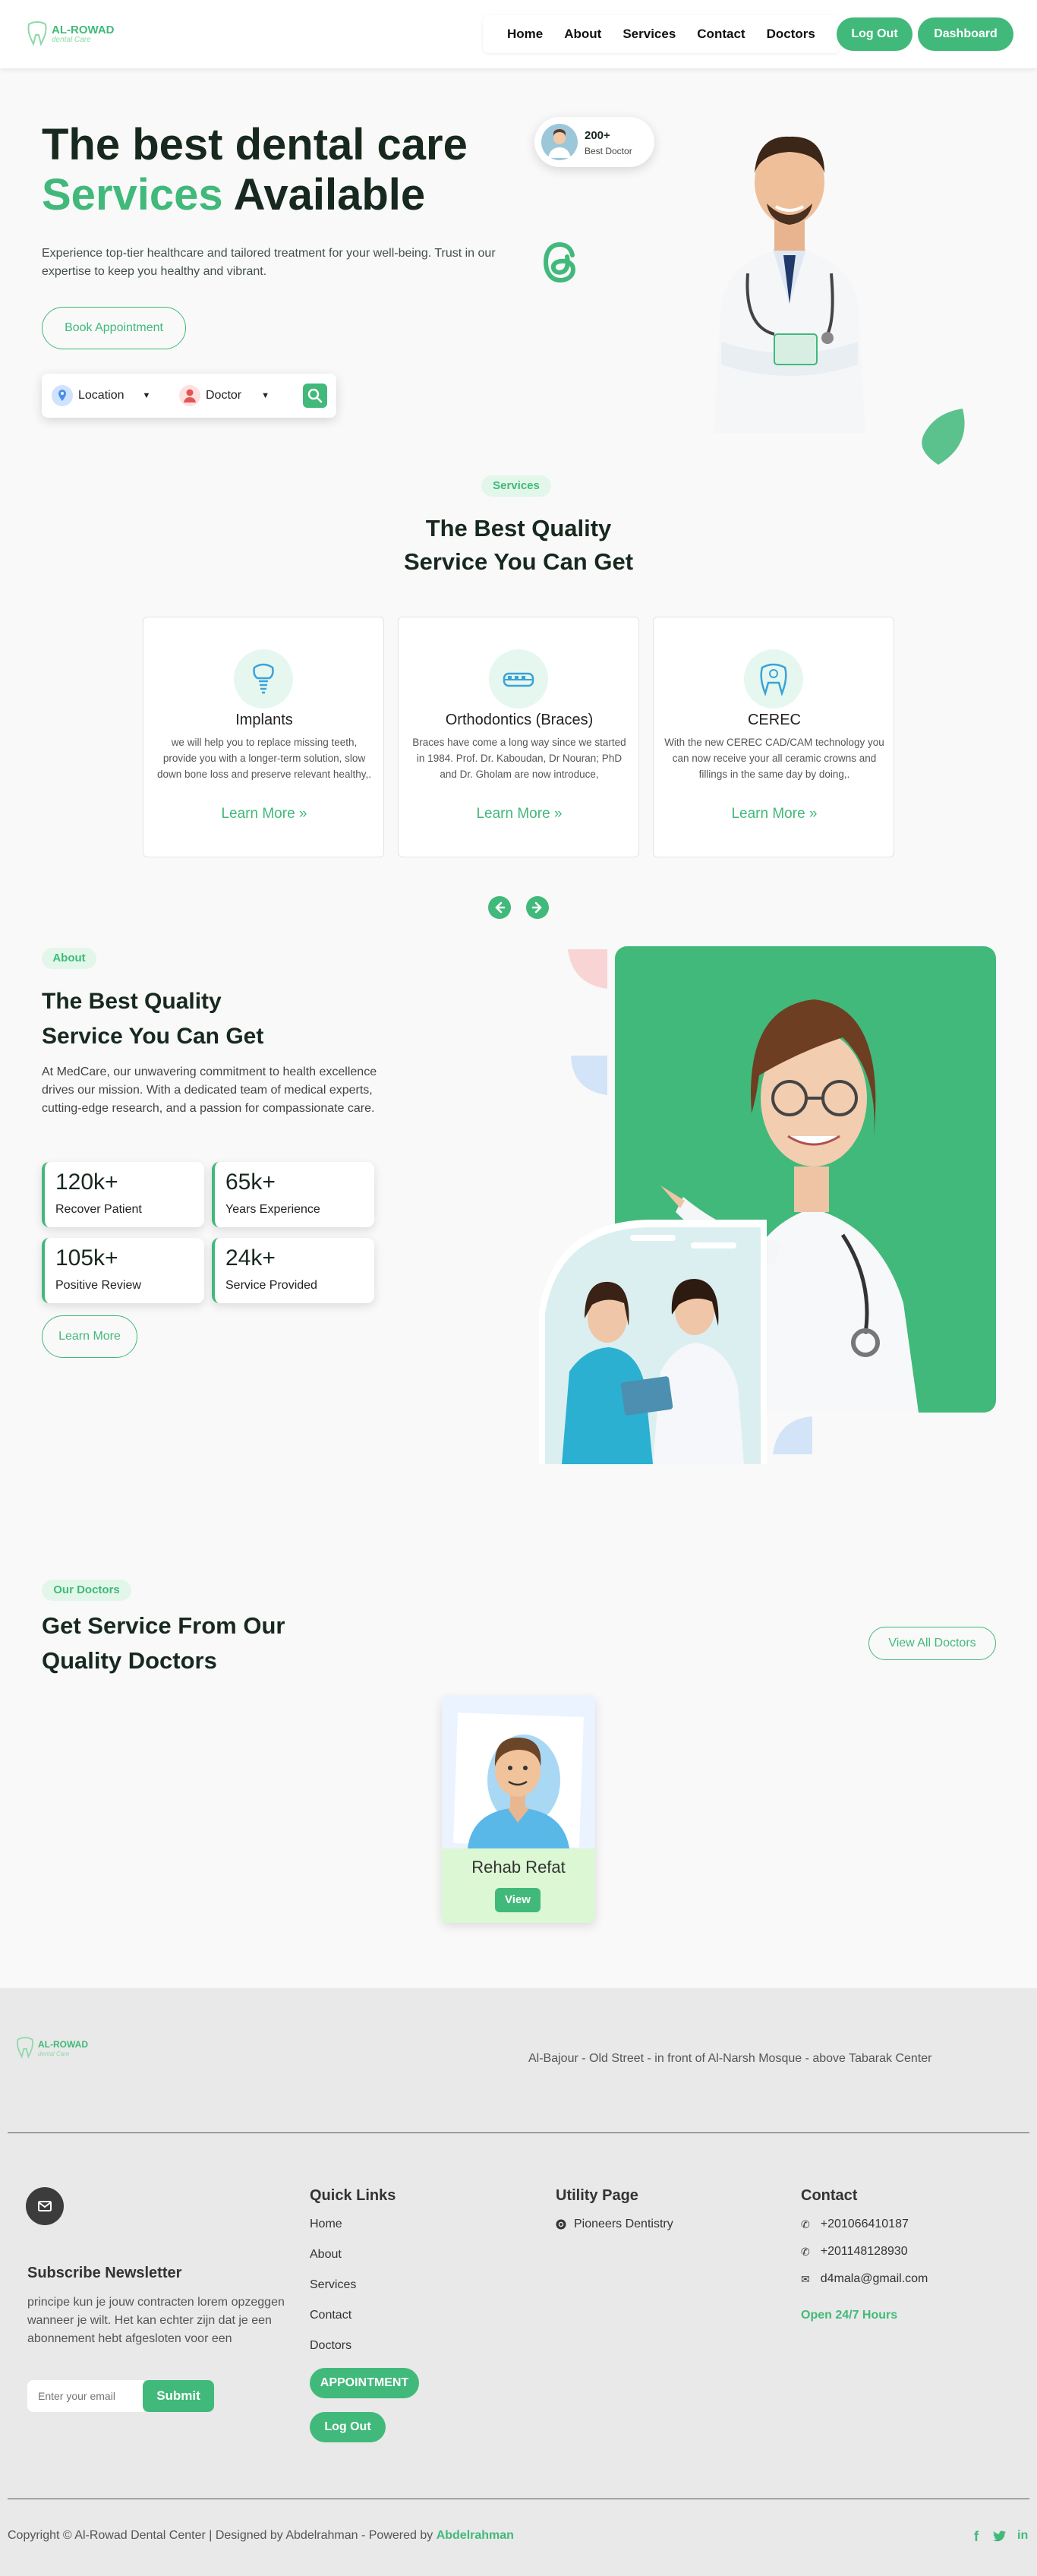 The image size is (1037, 2576). I want to click on contact-email: ✉ d4mala@gmail.com, so click(864, 2279).